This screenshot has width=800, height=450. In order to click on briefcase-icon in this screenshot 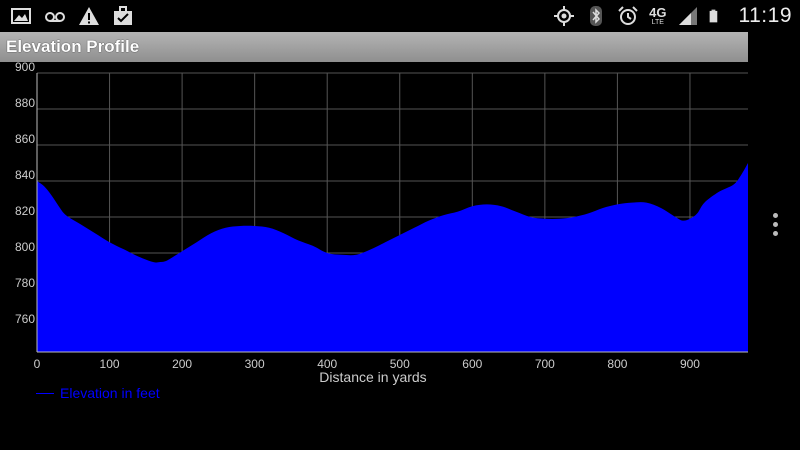, I will do `click(123, 15)`.